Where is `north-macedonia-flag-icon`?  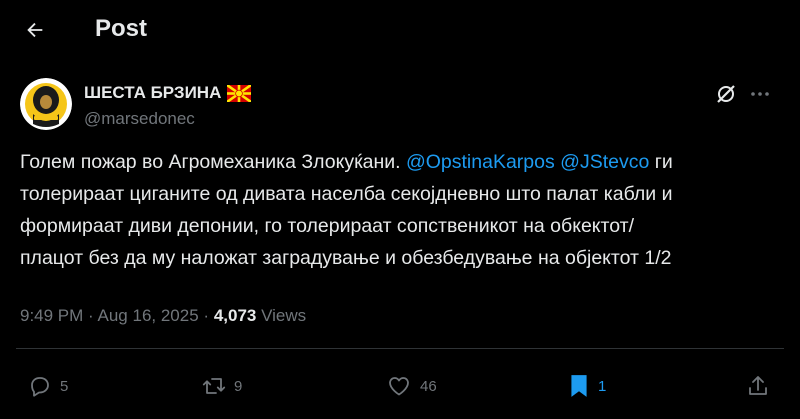 north-macedonia-flag-icon is located at coordinates (239, 93).